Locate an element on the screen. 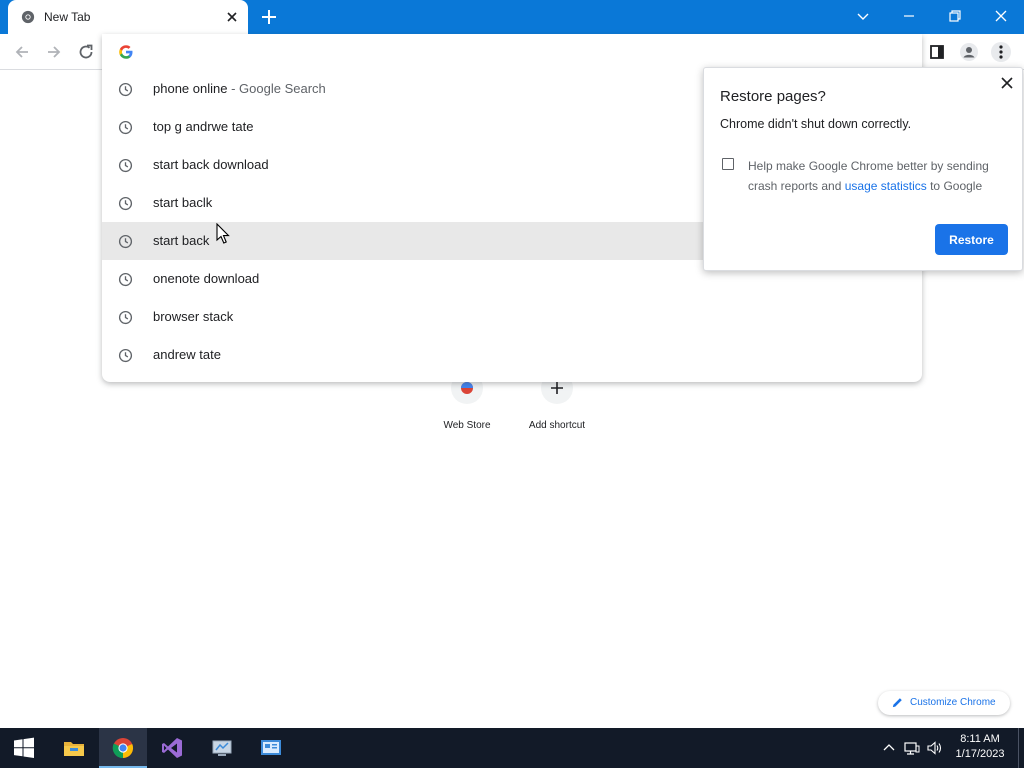  suggestion-text: start back is located at coordinates (181, 240).